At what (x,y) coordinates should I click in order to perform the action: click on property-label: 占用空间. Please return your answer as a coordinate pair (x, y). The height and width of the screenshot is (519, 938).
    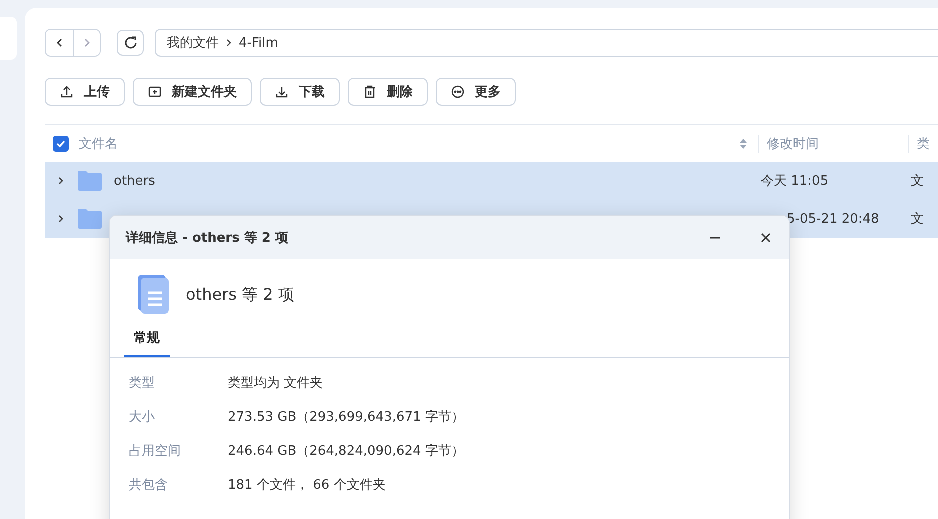
    Looking at the image, I should click on (155, 451).